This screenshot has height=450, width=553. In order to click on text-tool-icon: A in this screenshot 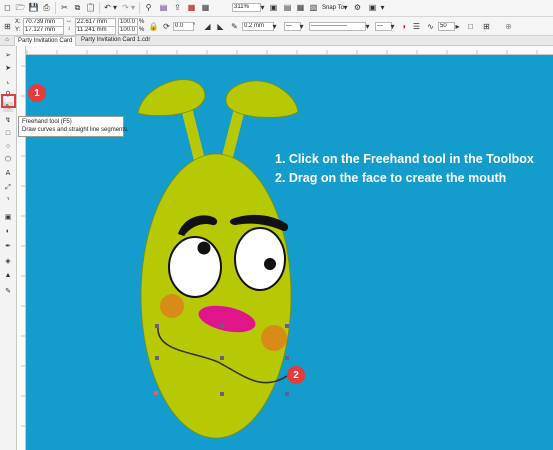, I will do `click(8, 173)`.